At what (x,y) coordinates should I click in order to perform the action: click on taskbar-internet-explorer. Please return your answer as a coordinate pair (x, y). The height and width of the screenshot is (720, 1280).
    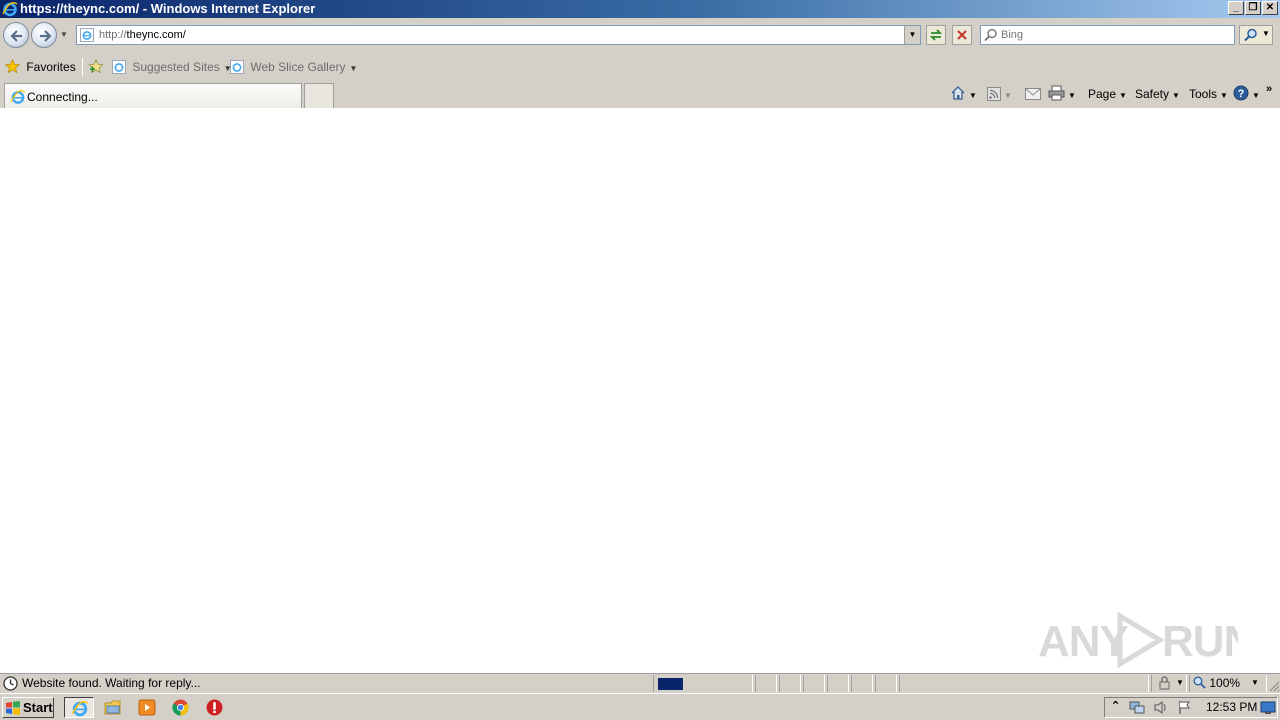
    Looking at the image, I should click on (79, 707).